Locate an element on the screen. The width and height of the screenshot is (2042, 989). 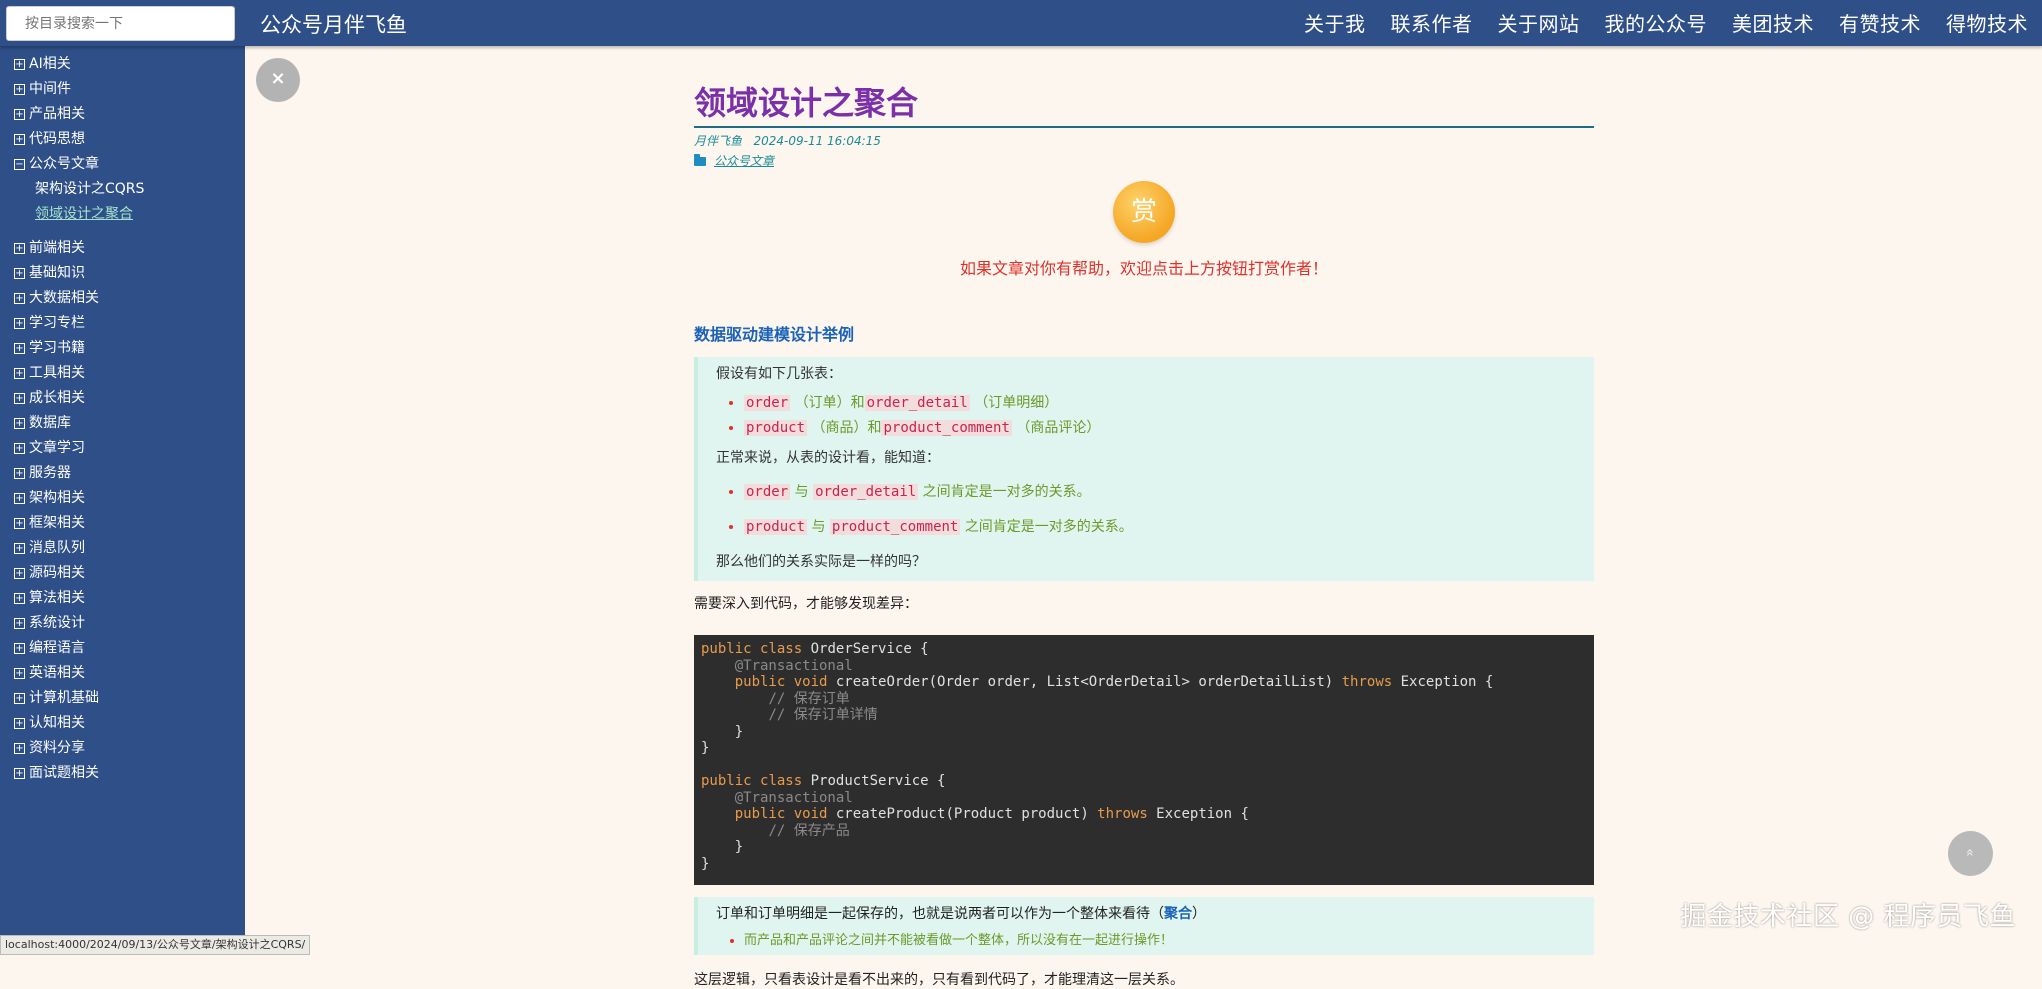
list-text: （商品评论） is located at coordinates (1058, 428).